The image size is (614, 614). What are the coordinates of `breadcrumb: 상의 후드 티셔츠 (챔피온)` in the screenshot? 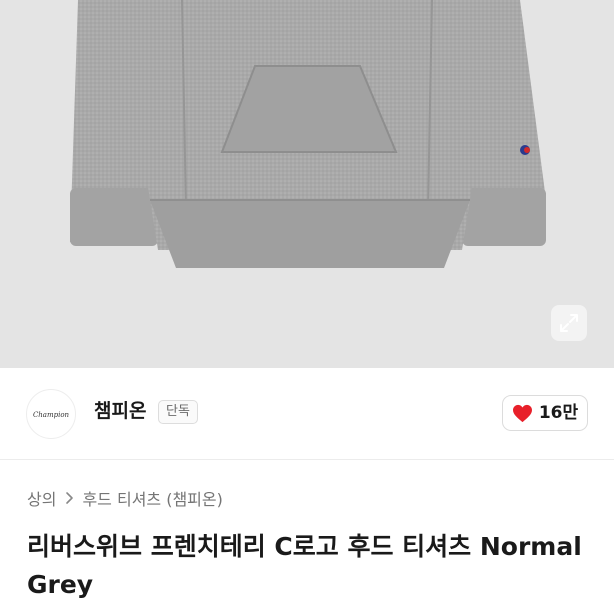 It's located at (125, 498).